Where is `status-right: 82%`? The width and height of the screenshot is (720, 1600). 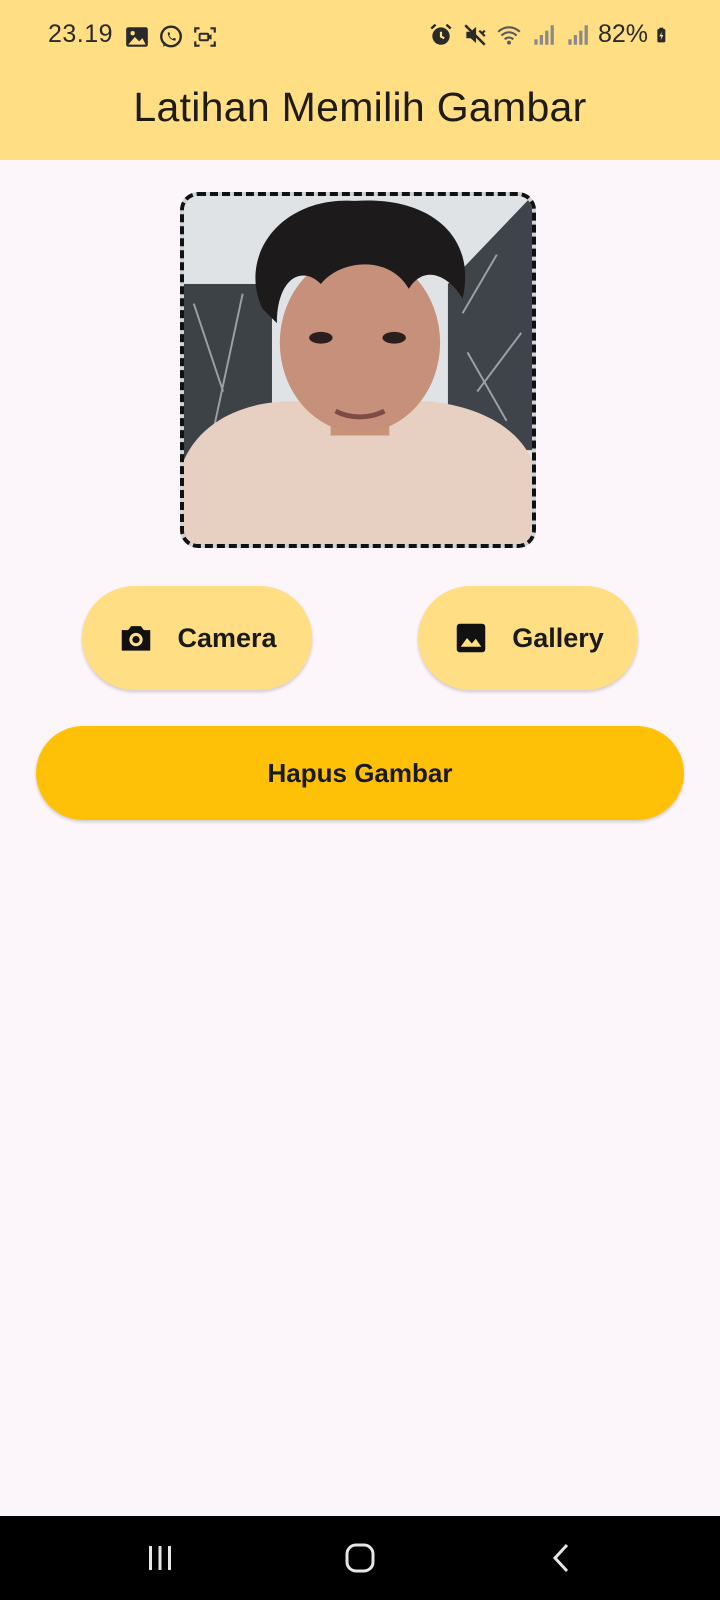
status-right: 82% is located at coordinates (550, 34).